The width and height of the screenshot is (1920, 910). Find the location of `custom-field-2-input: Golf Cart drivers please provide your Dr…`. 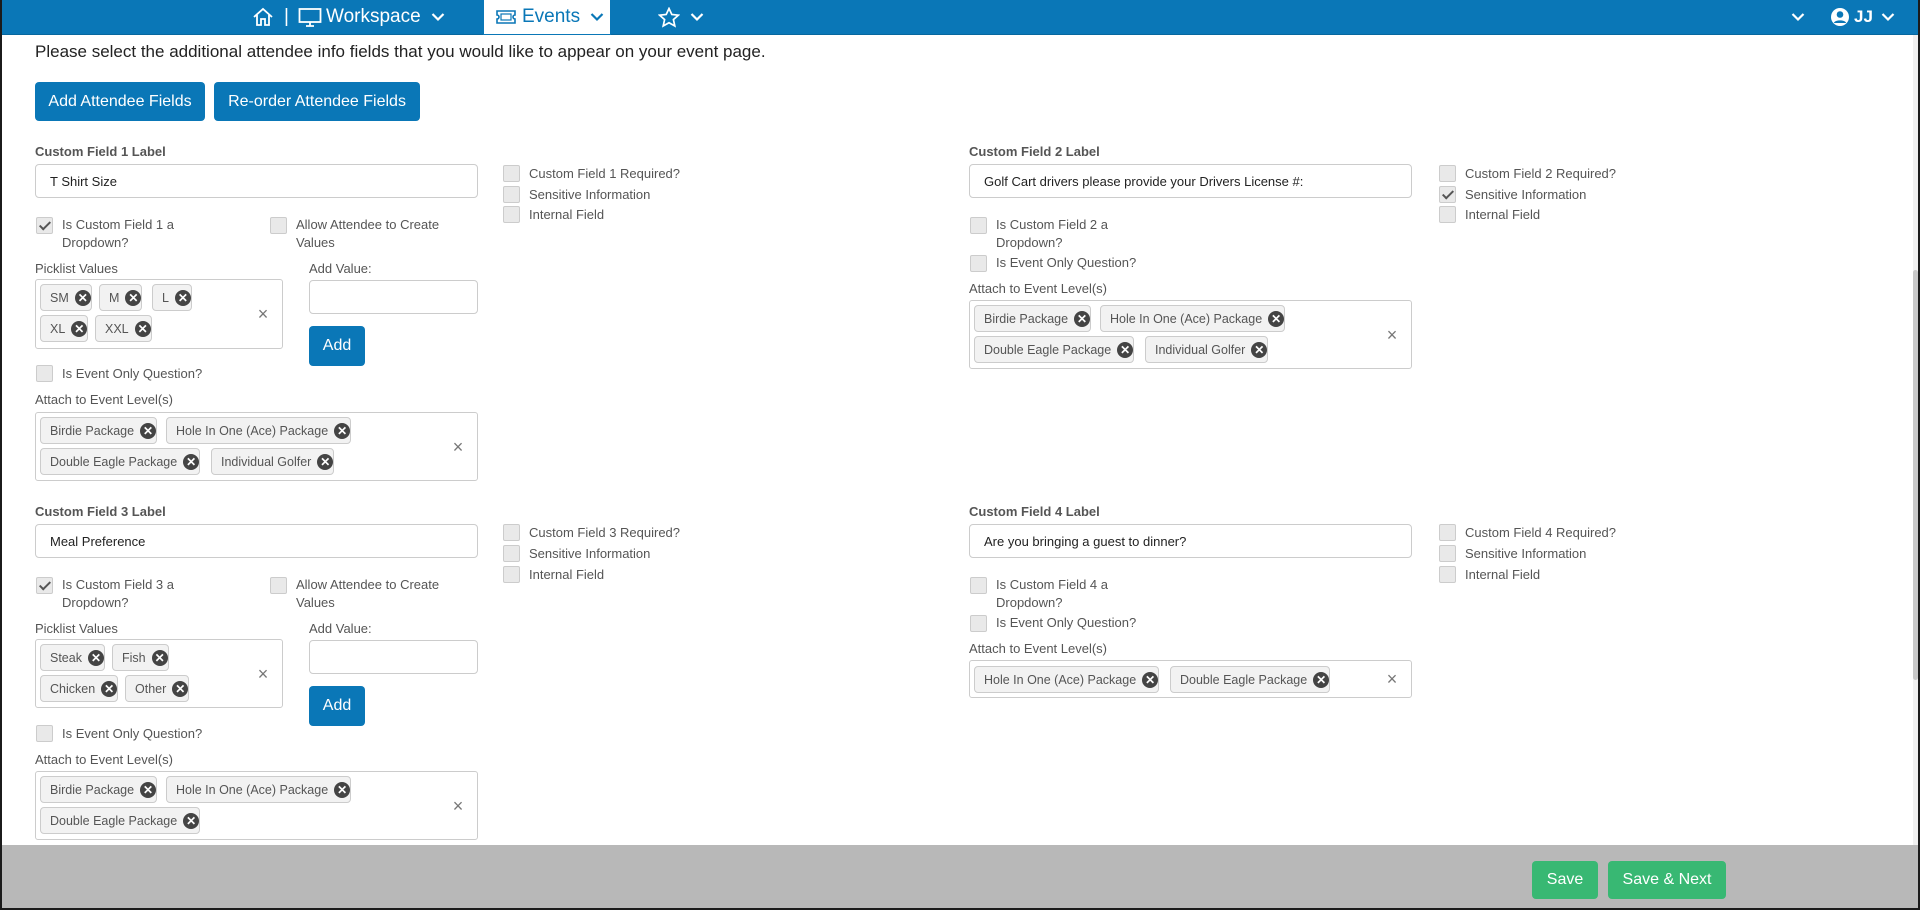

custom-field-2-input: Golf Cart drivers please provide your Dr… is located at coordinates (1190, 181).